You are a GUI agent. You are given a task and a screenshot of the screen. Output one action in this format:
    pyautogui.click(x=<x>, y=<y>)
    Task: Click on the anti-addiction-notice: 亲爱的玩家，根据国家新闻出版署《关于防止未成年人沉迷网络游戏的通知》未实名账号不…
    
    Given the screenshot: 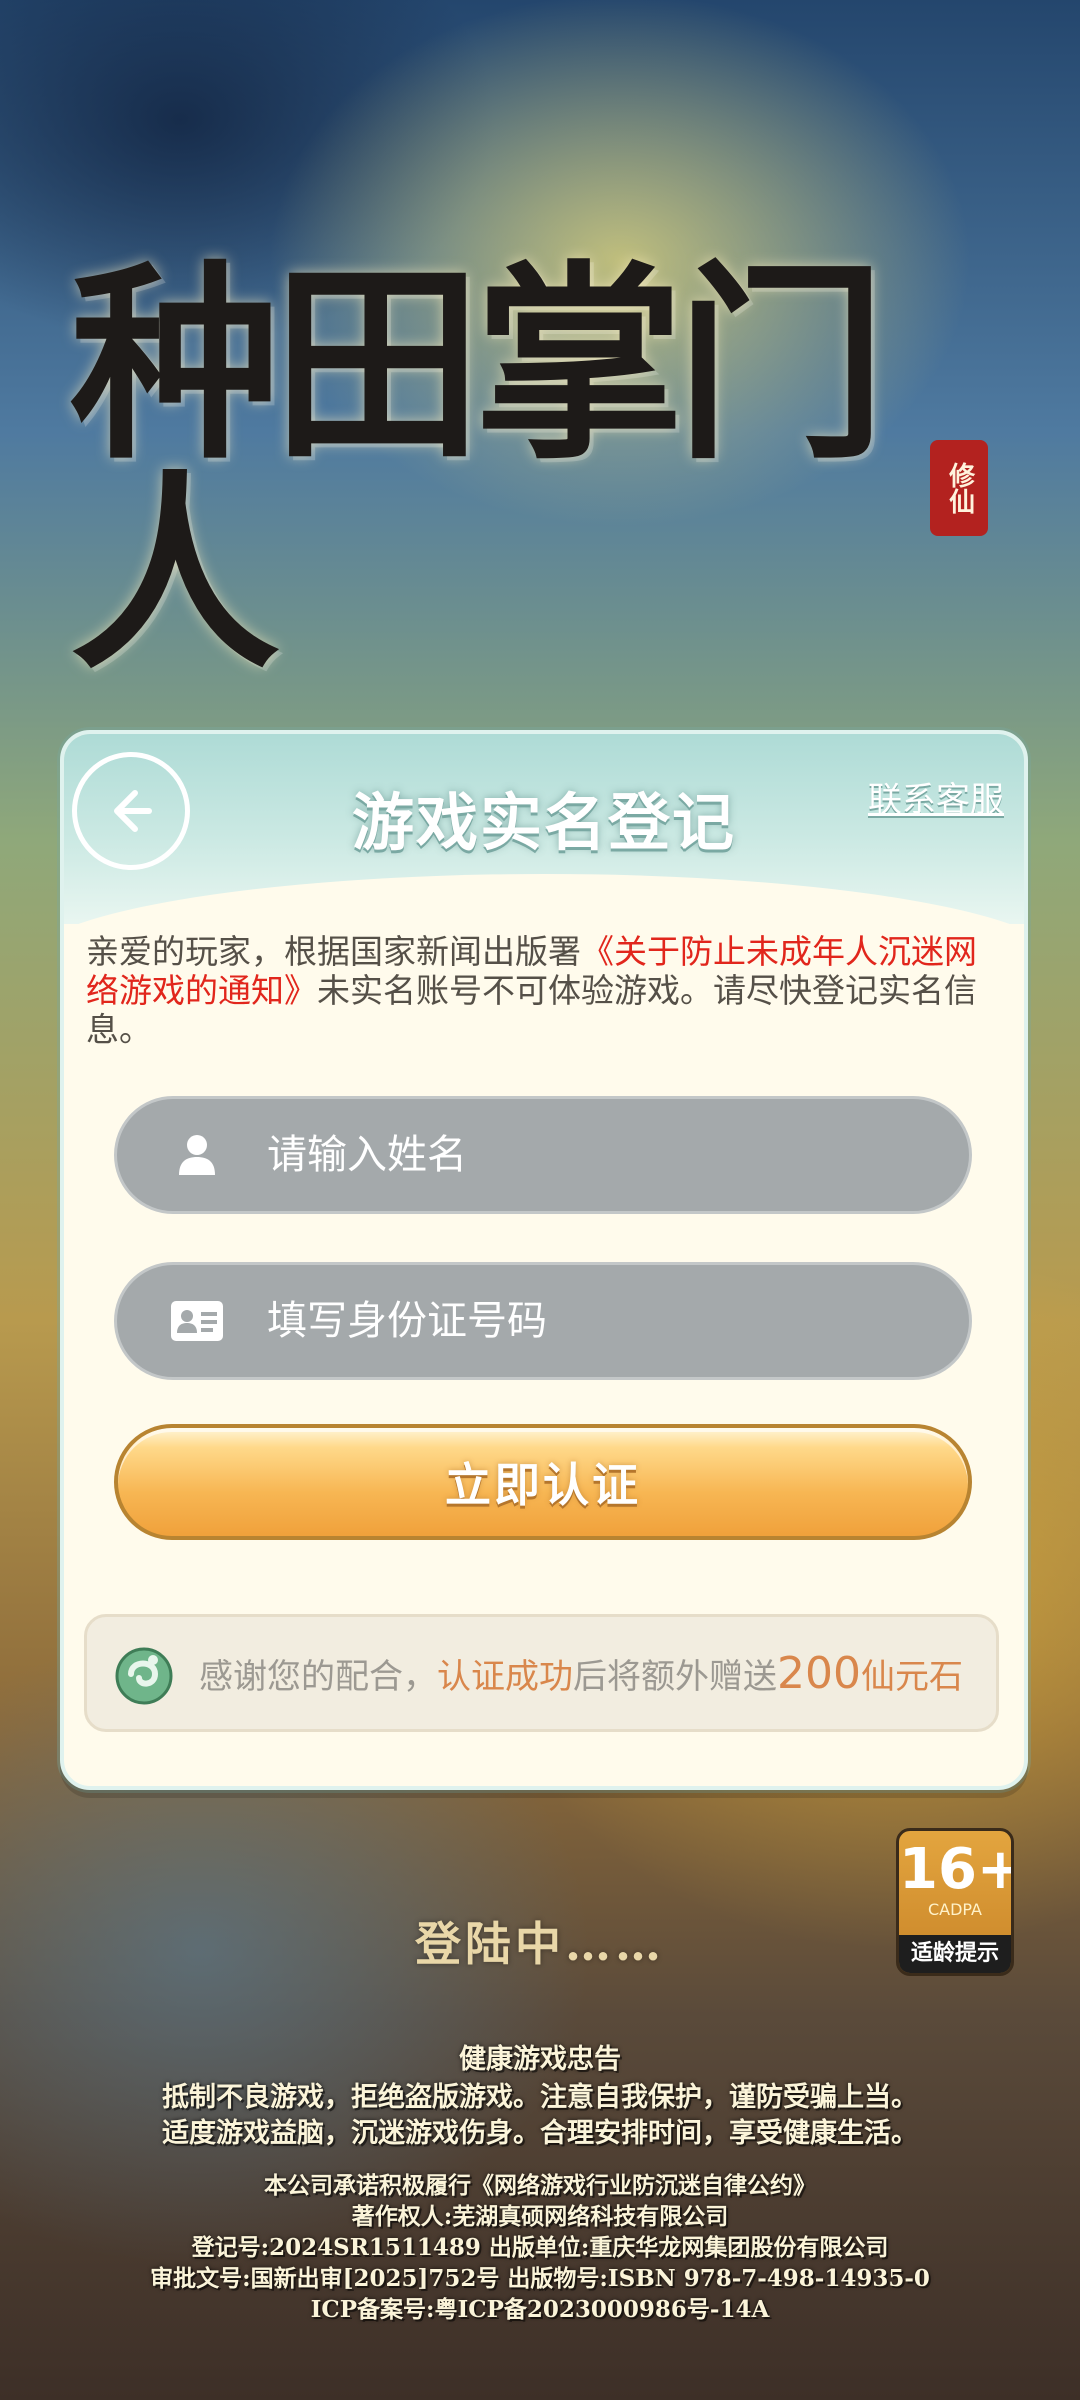 What is the action you would take?
    pyautogui.click(x=546, y=990)
    